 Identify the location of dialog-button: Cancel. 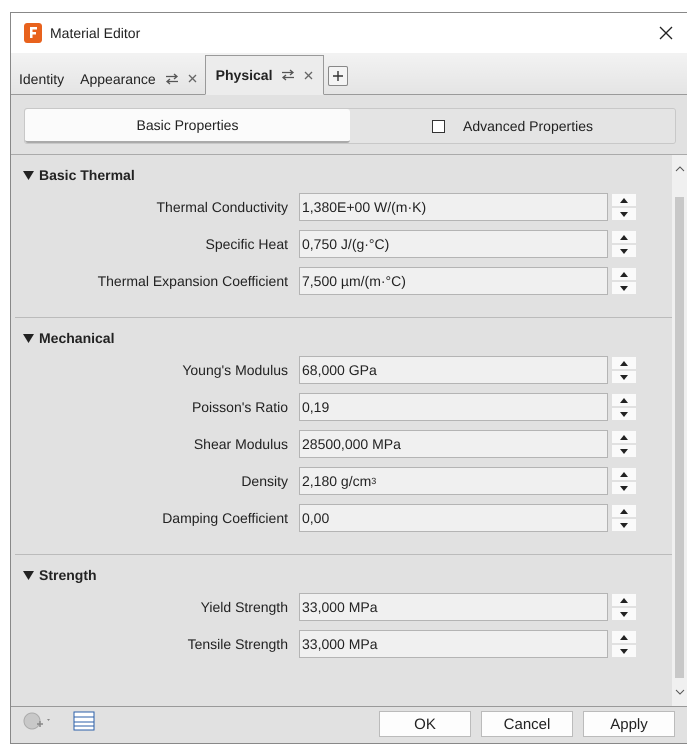
(527, 724).